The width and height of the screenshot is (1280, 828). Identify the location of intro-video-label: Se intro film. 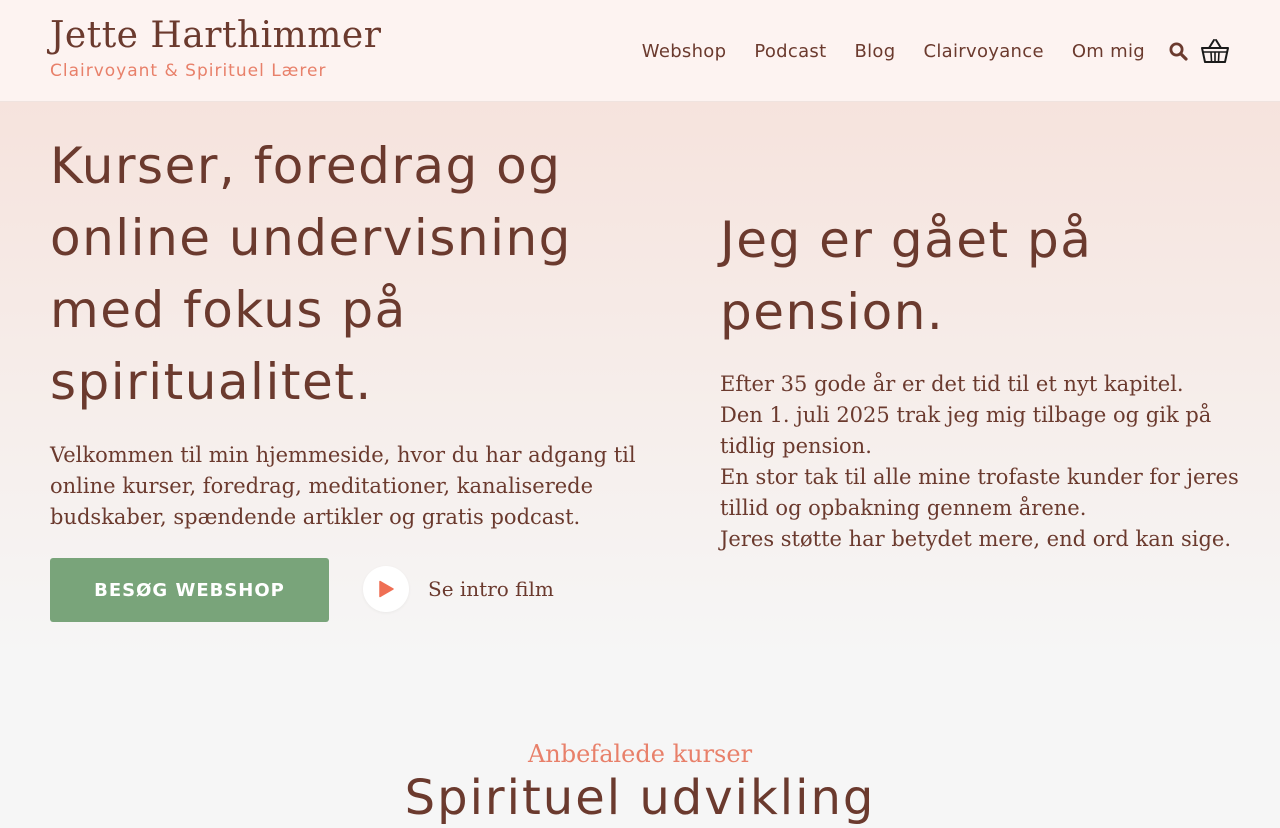
(491, 589).